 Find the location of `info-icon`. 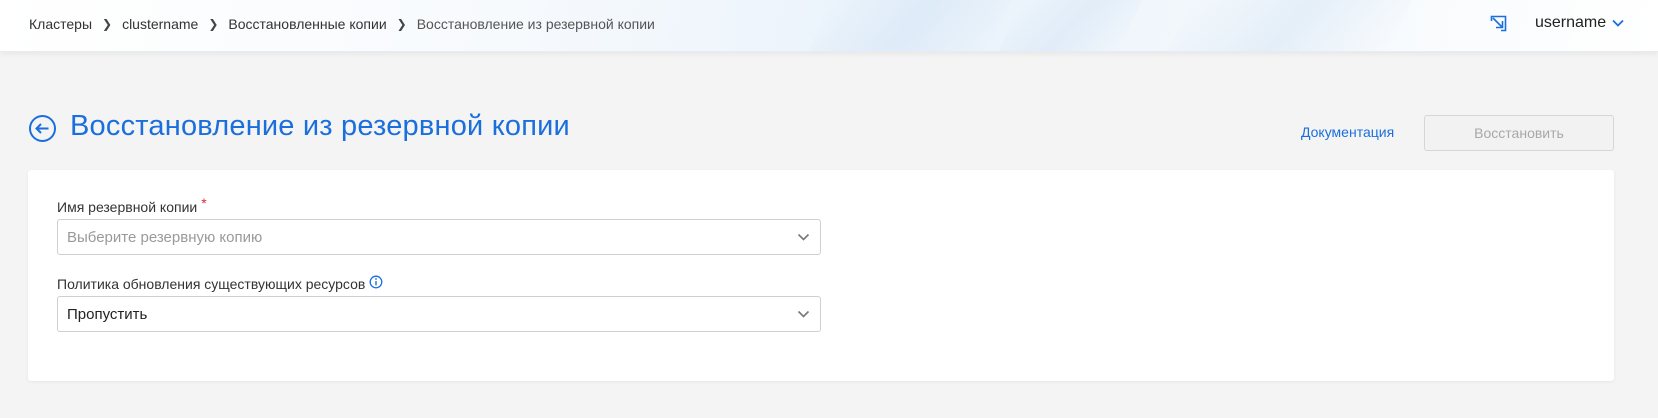

info-icon is located at coordinates (376, 282).